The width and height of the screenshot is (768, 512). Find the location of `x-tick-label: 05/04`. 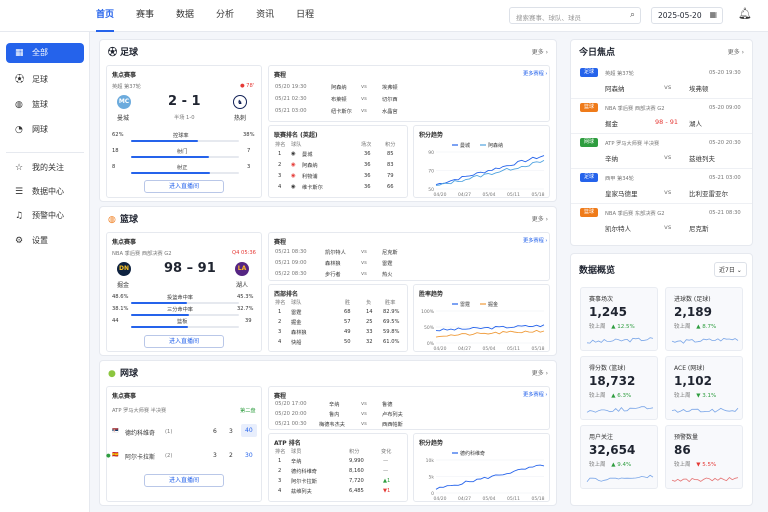

x-tick-label: 05/04 is located at coordinates (489, 499).